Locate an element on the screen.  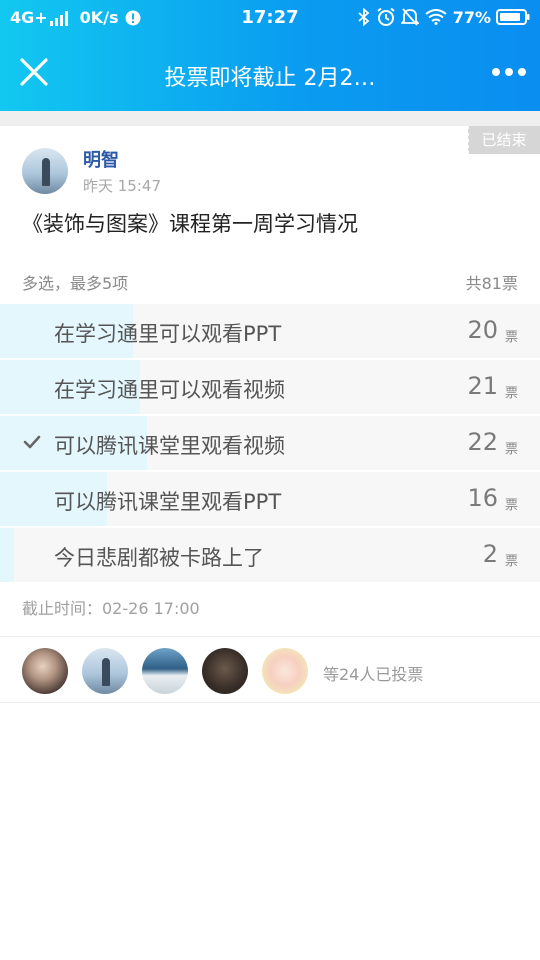
poll-option: 在学习通里可以观看PPT 20 票 is located at coordinates (270, 331).